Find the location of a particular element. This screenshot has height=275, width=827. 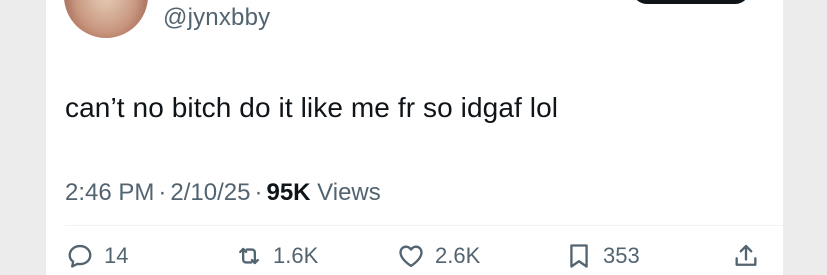

repost-button: 1.6K is located at coordinates (276, 256).